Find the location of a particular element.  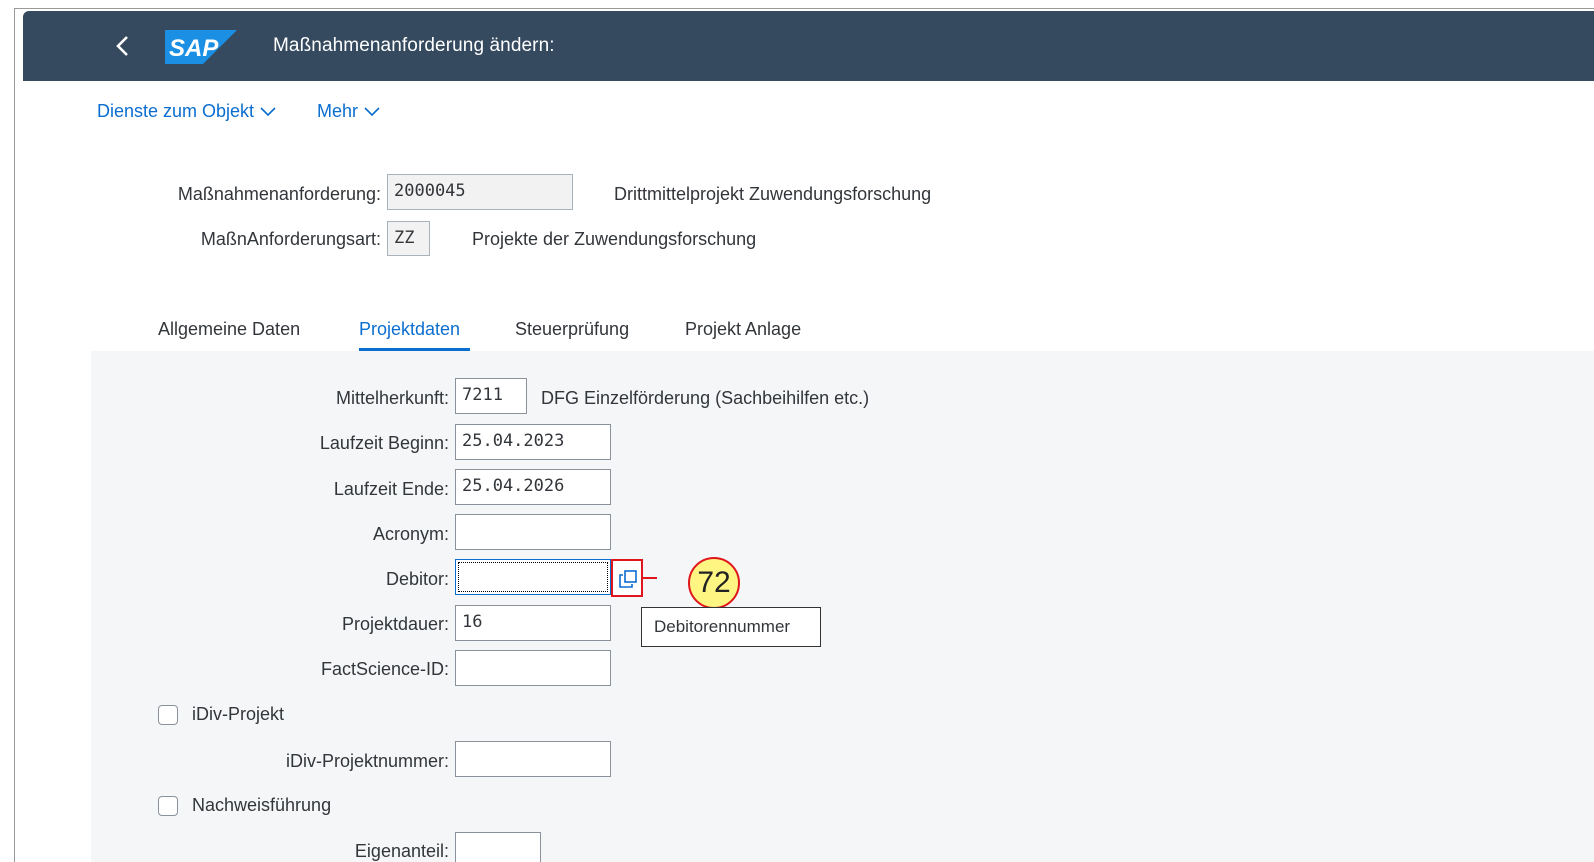

sap-logo-text: SAP is located at coordinates (194, 48).